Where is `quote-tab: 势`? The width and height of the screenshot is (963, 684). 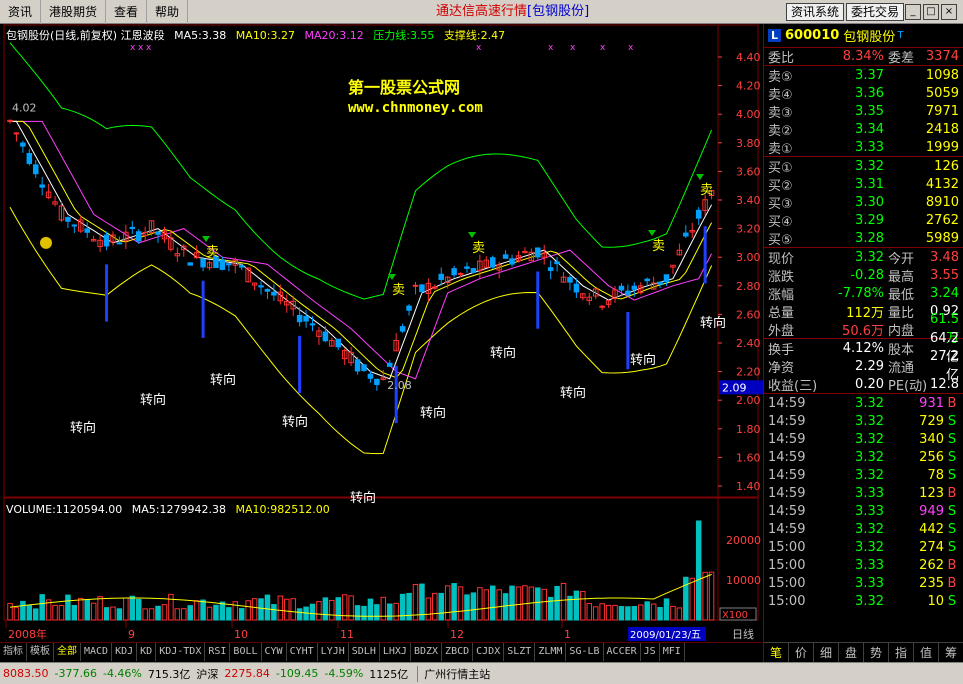
quote-tab: 势 is located at coordinates (876, 652).